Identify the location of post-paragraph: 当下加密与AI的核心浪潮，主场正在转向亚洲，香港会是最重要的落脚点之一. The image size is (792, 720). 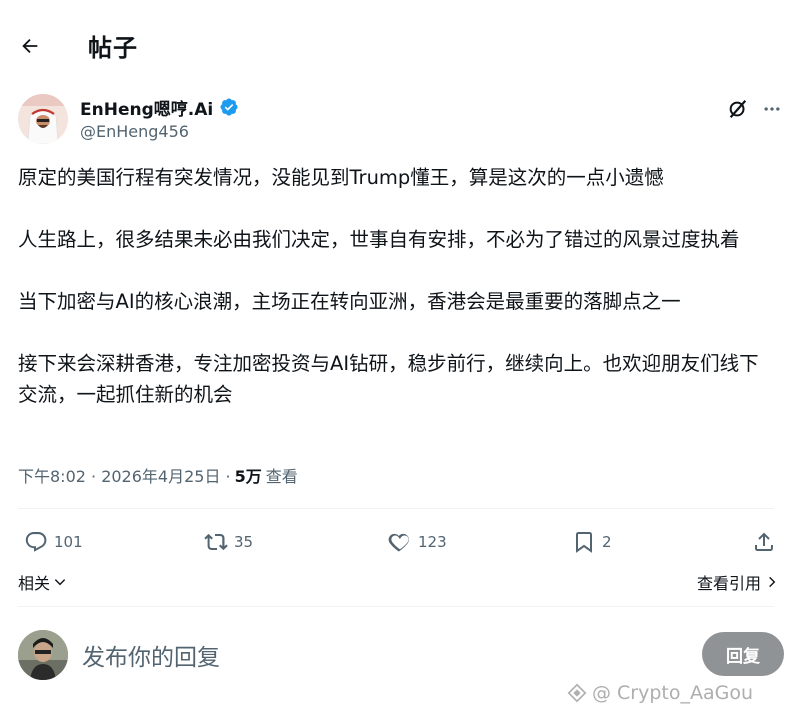
(349, 301).